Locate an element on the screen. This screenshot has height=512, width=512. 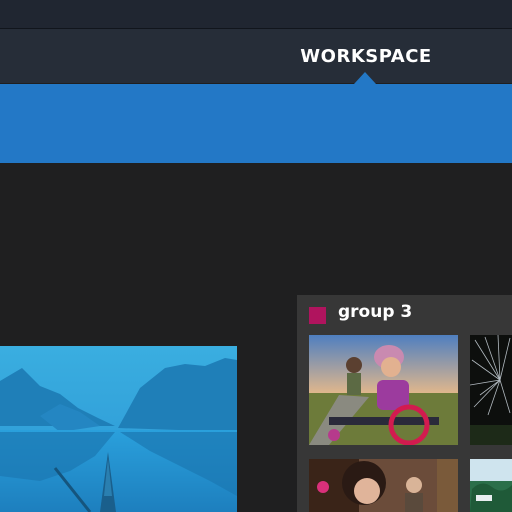
group-title: group 3 is located at coordinates (375, 312).